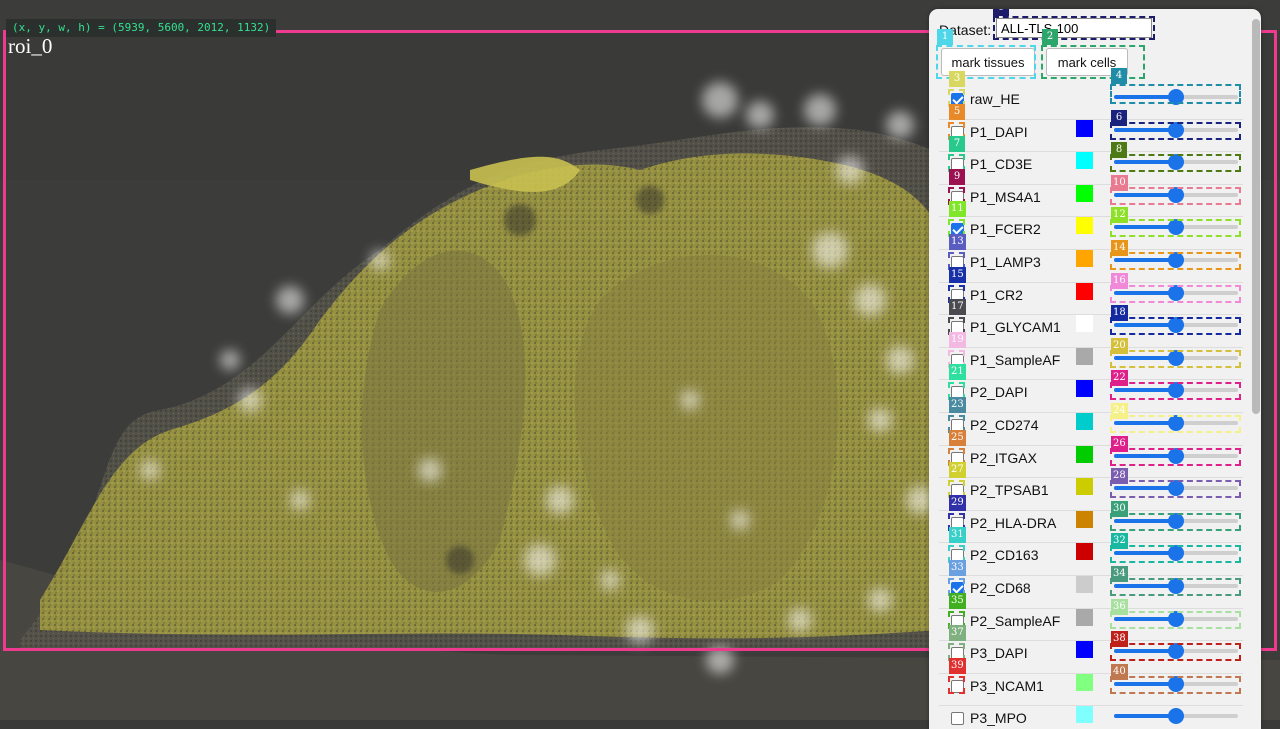 The image size is (1280, 729). What do you see at coordinates (957, 719) in the screenshot?
I see `channel-checkbox` at bounding box center [957, 719].